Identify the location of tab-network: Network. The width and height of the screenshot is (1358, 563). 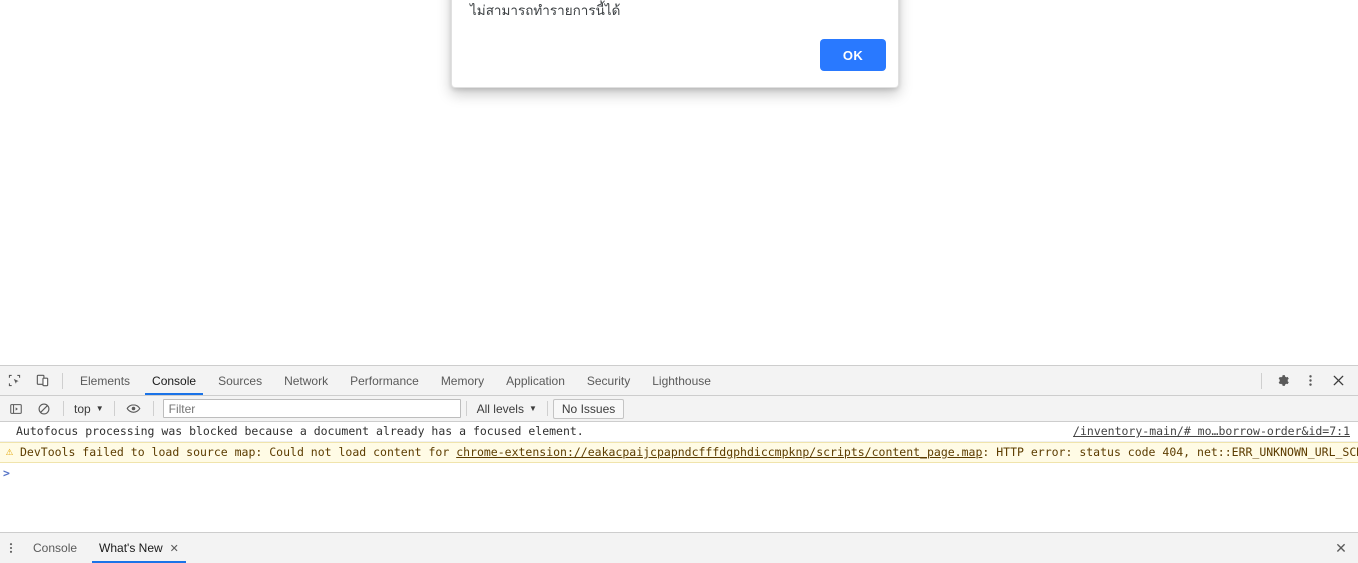
(306, 380).